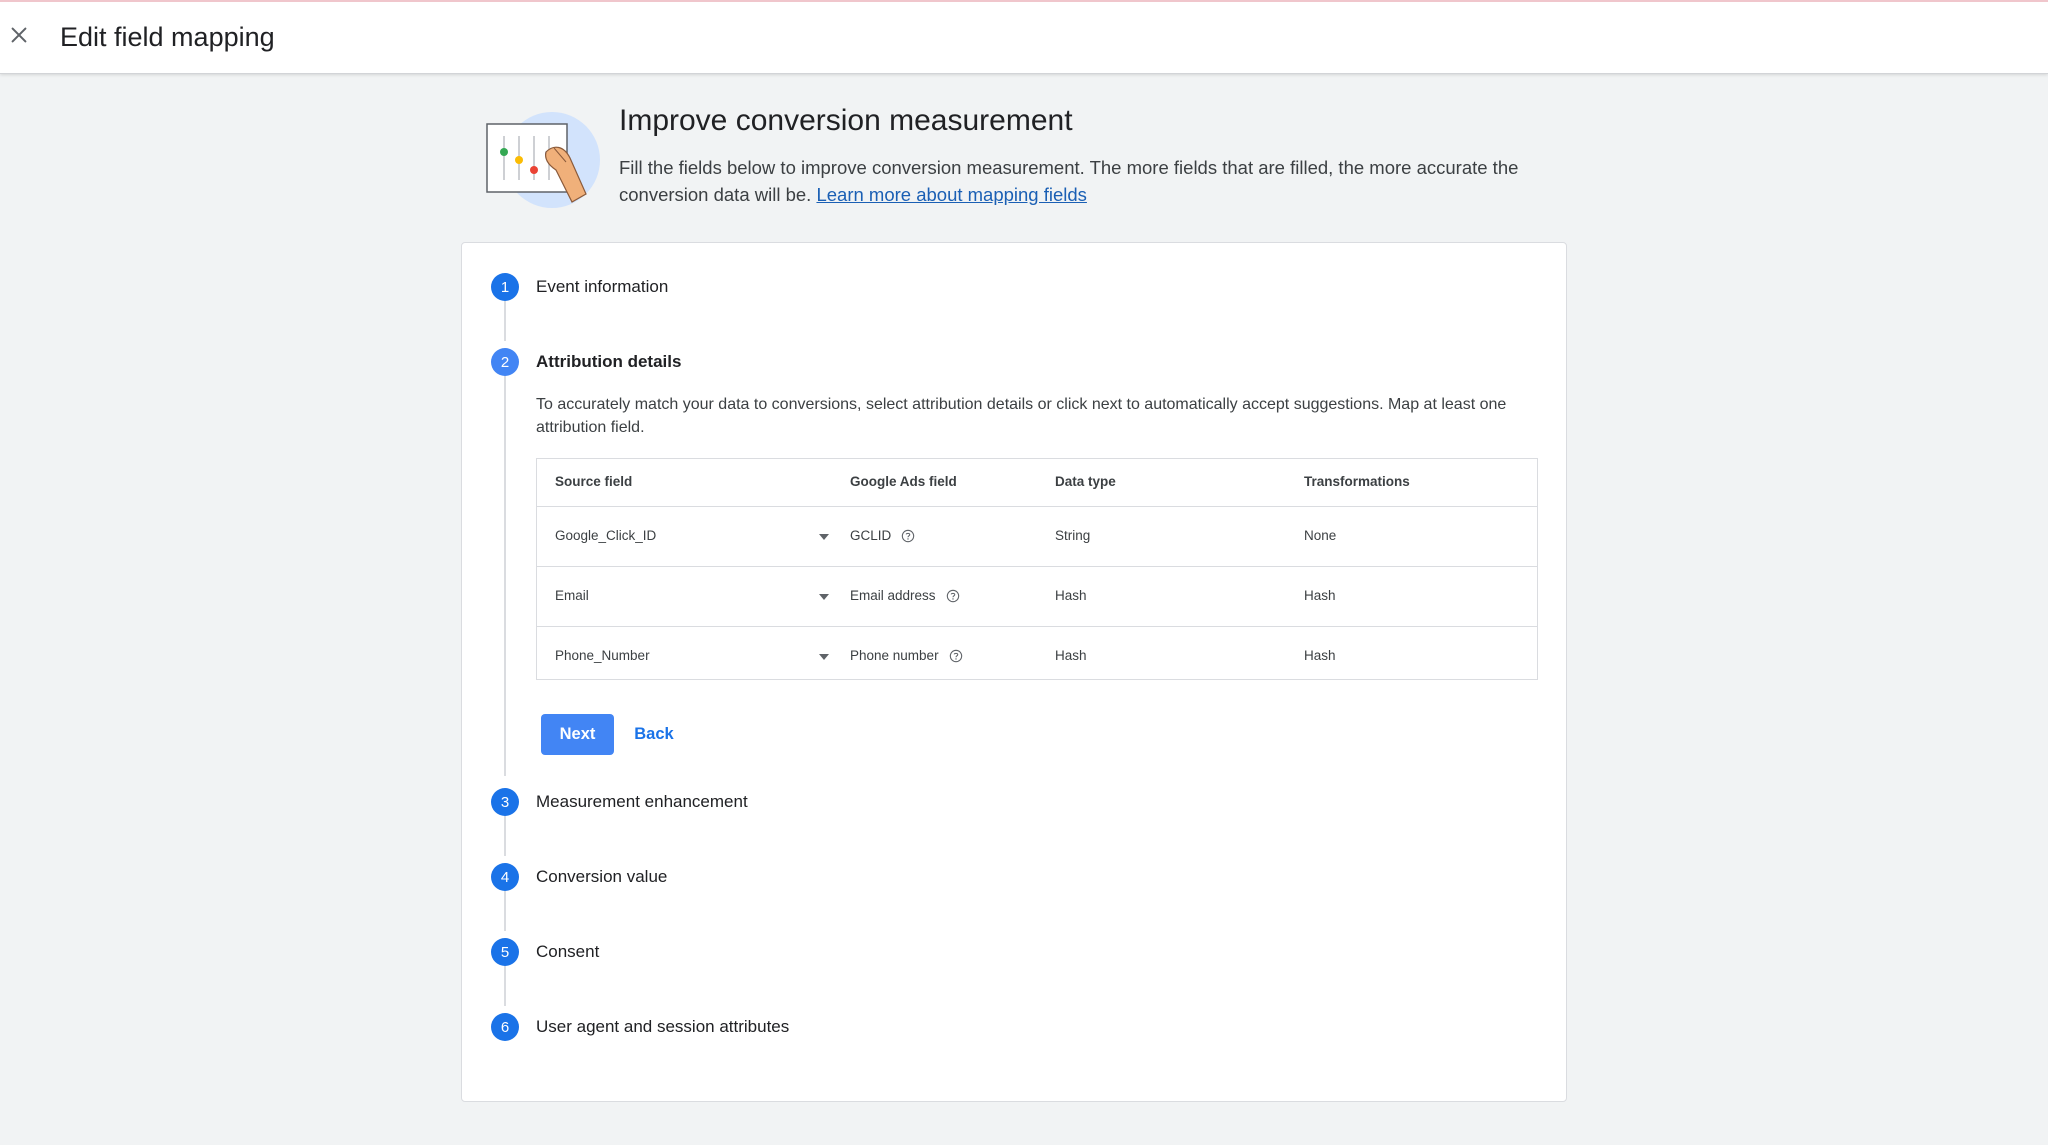 This screenshot has height=1145, width=2048. What do you see at coordinates (1073, 535) in the screenshot?
I see `data-type: String` at bounding box center [1073, 535].